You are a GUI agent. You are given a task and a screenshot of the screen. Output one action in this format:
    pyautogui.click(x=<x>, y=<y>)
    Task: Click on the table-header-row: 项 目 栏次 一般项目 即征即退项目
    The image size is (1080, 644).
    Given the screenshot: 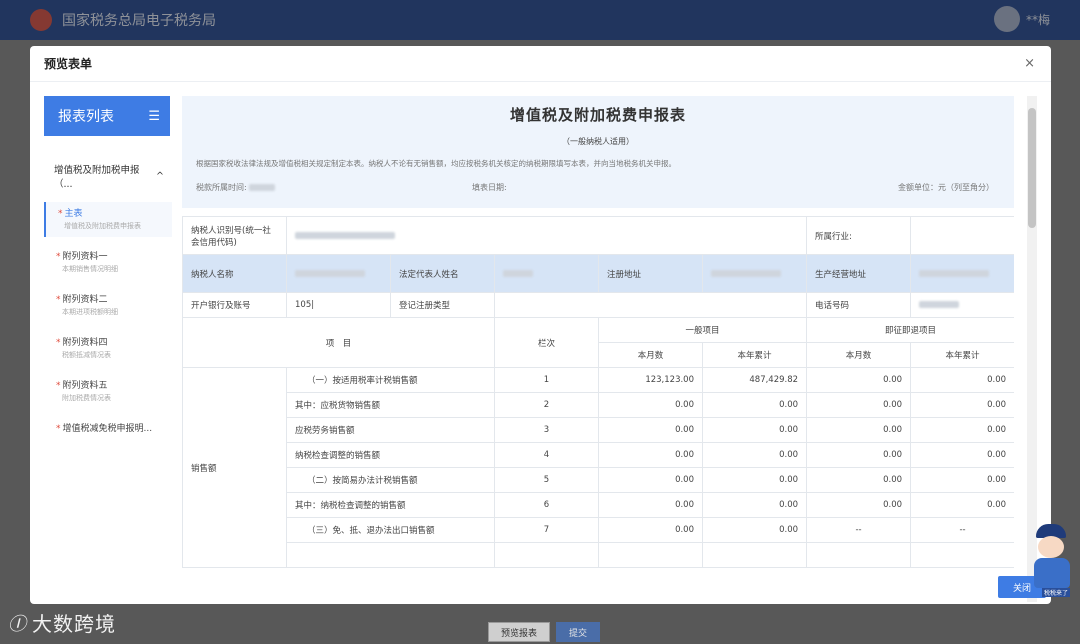 What is the action you would take?
    pyautogui.click(x=598, y=342)
    